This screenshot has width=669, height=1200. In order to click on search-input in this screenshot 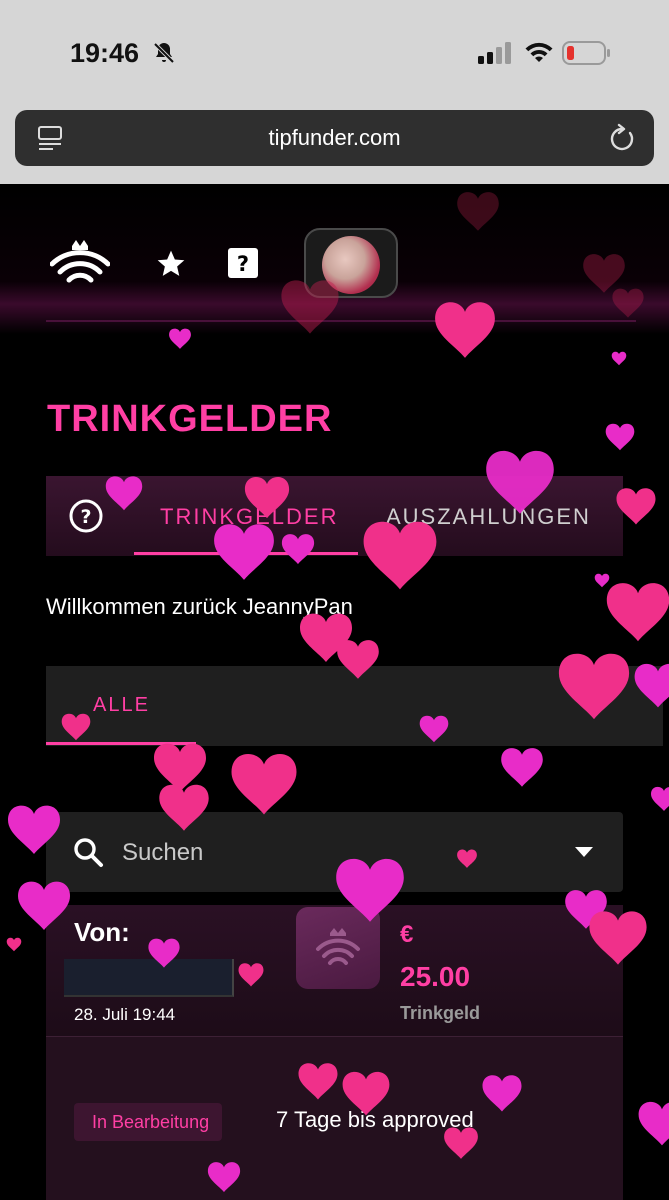, I will do `click(332, 853)`.